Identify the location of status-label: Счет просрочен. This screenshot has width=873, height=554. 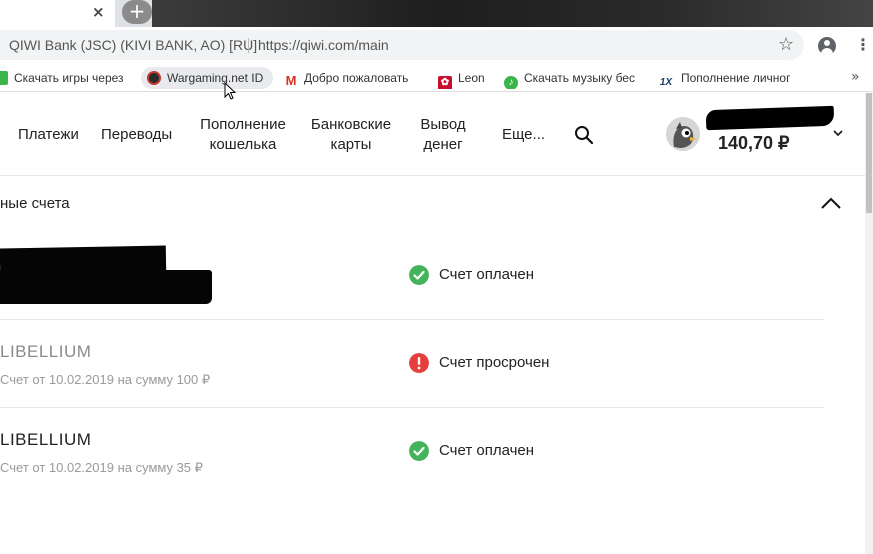
(494, 362).